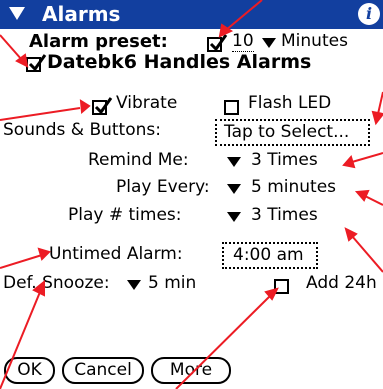  Describe the element at coordinates (363, 250) in the screenshot. I see `callout-line-play-times` at that location.